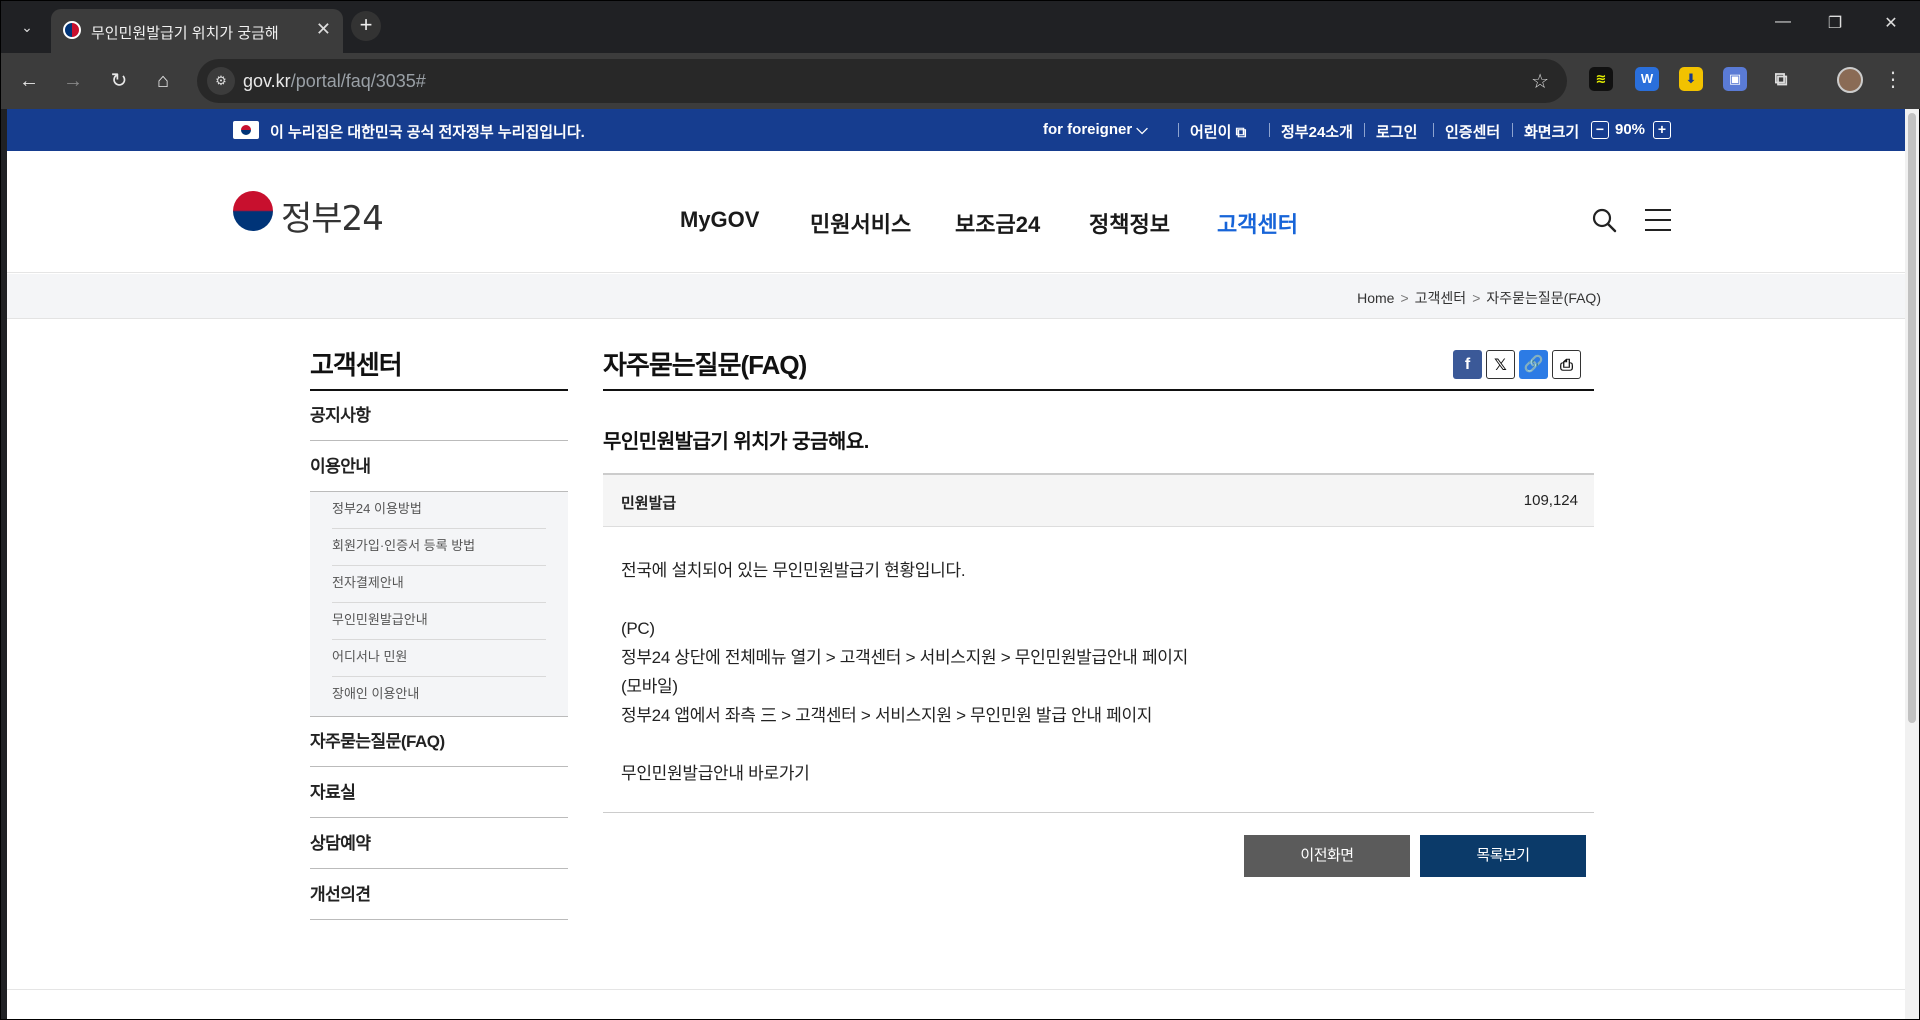 The height and width of the screenshot is (1020, 1920). Describe the element at coordinates (1218, 131) in the screenshot. I see `kids-link: 어린이 ⧉` at that location.